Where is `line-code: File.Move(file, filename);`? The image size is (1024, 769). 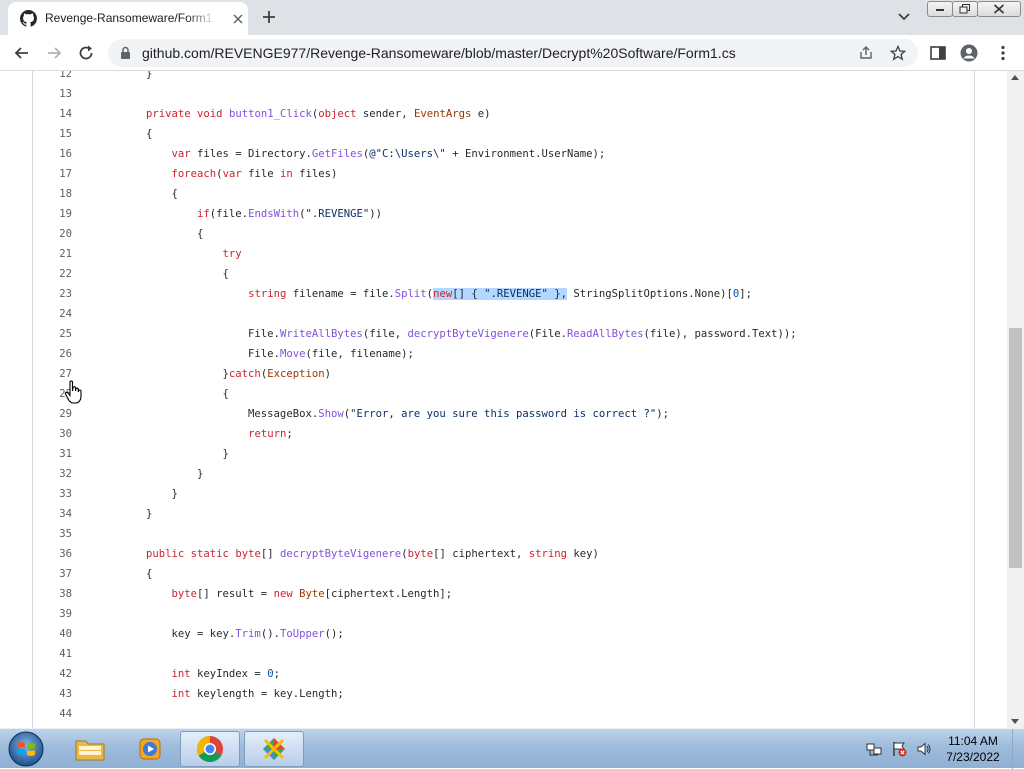 line-code: File.Move(file, filename); is located at coordinates (280, 354).